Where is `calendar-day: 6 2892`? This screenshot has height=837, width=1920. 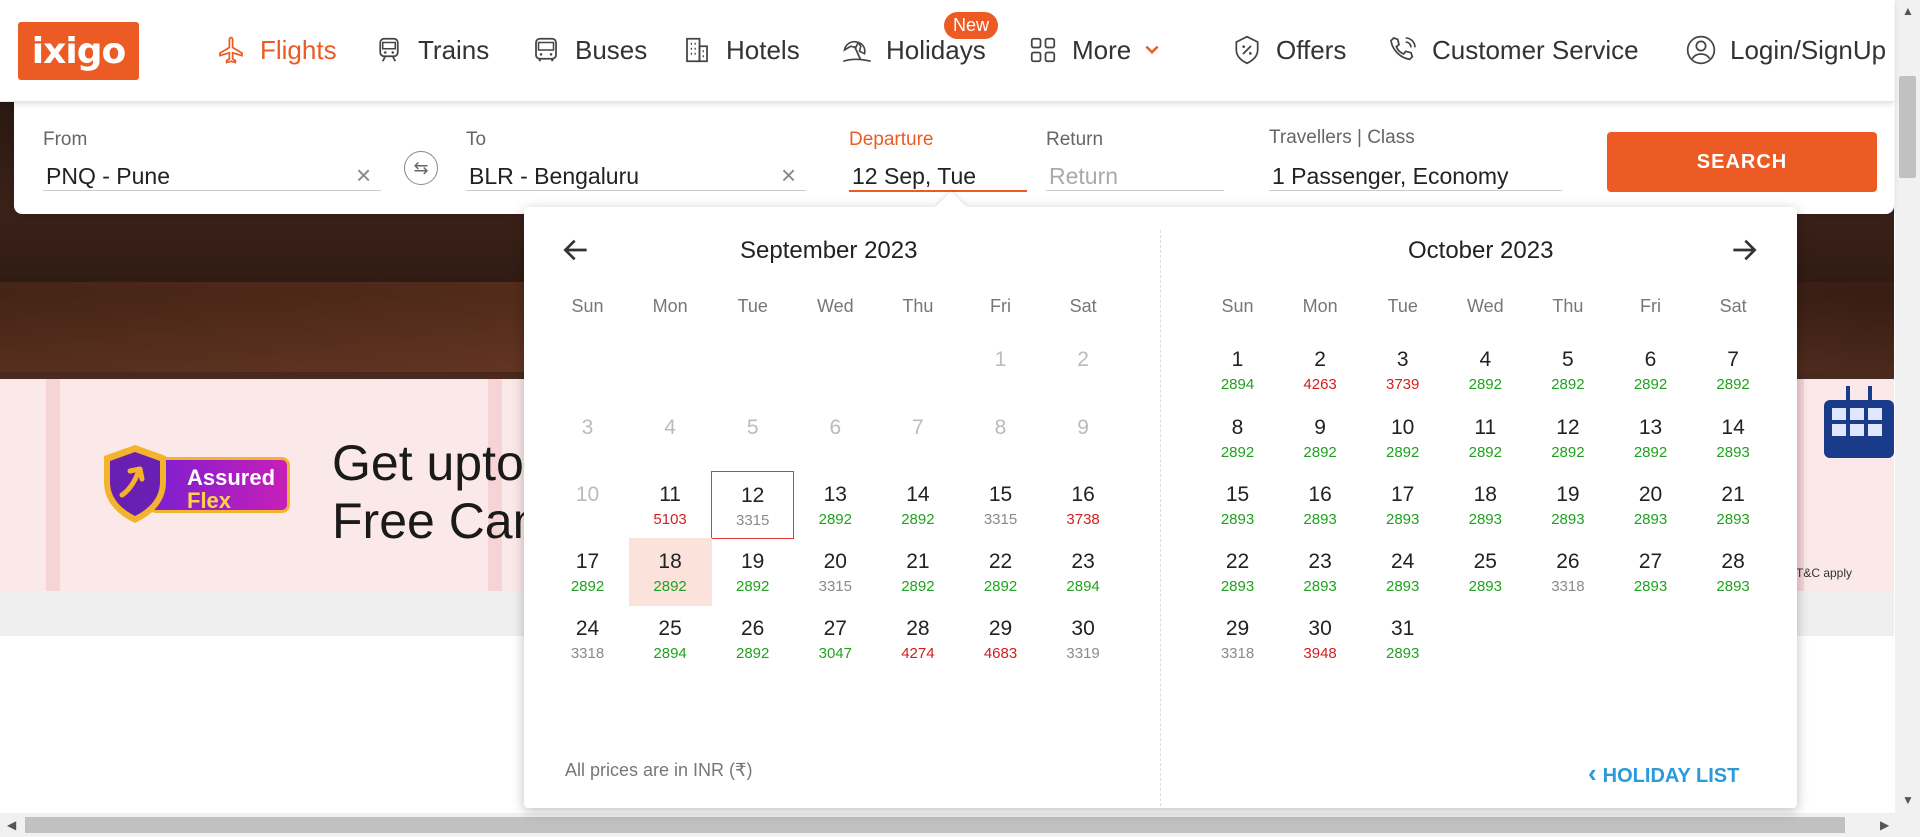 calendar-day: 6 2892 is located at coordinates (1650, 370).